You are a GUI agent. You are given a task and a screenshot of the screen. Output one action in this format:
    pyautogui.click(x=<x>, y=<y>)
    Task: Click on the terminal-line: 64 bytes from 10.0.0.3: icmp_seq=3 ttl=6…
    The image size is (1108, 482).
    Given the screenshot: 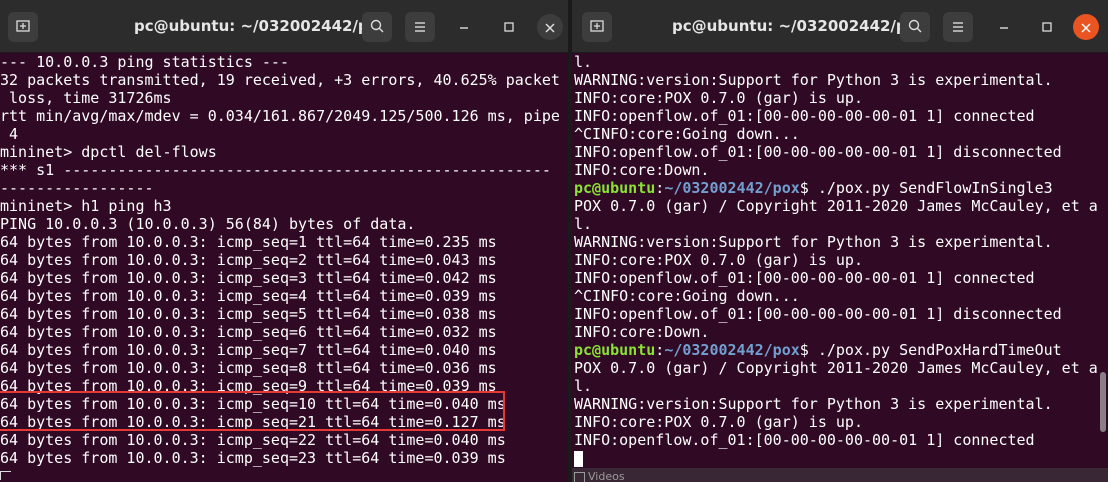 What is the action you would take?
    pyautogui.click(x=248, y=278)
    